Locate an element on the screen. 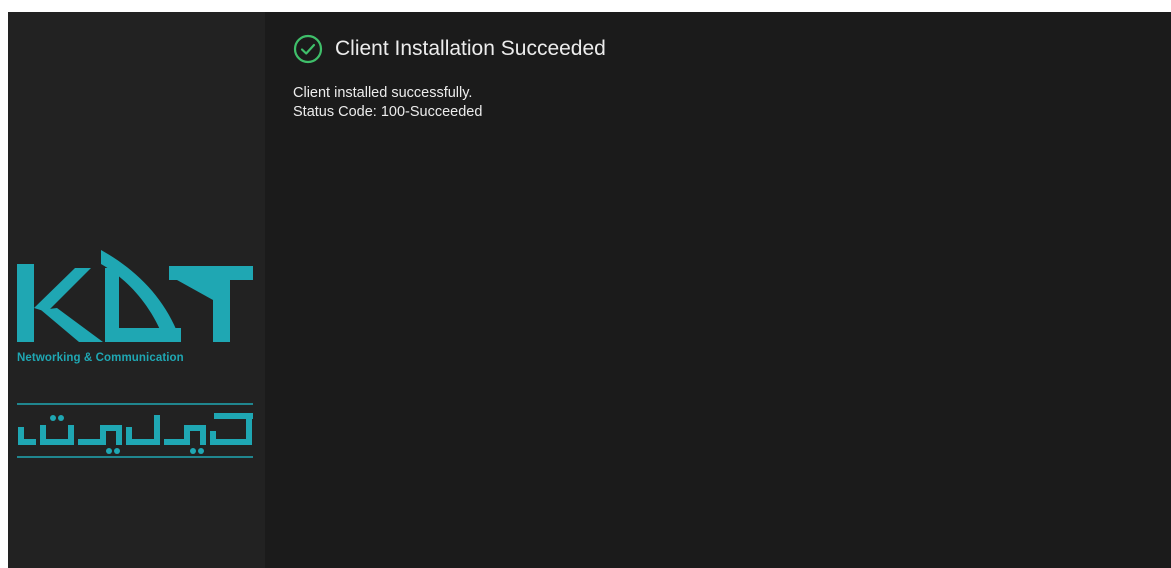  check-circle-icon is located at coordinates (308, 49).